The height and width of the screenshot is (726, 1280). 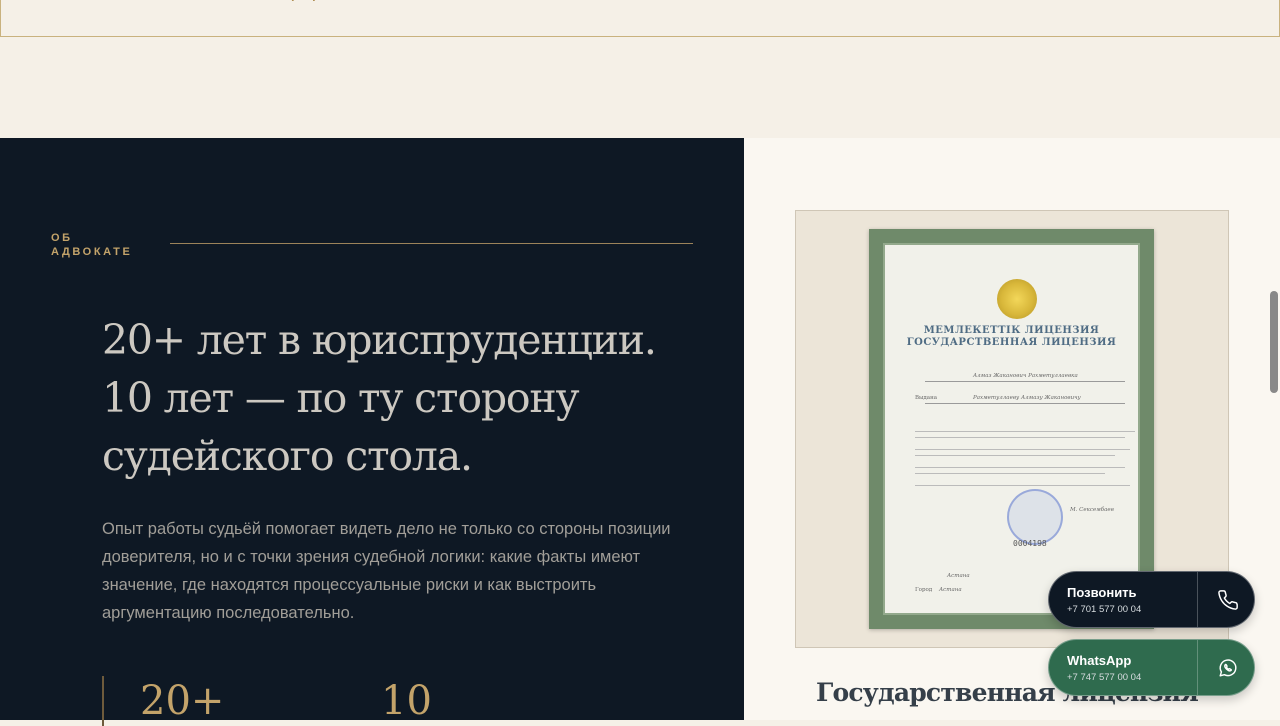 What do you see at coordinates (1025, 376) in the screenshot?
I see `cert-holder-kz: Алмаз Жаканович Рахметуллаевка` at bounding box center [1025, 376].